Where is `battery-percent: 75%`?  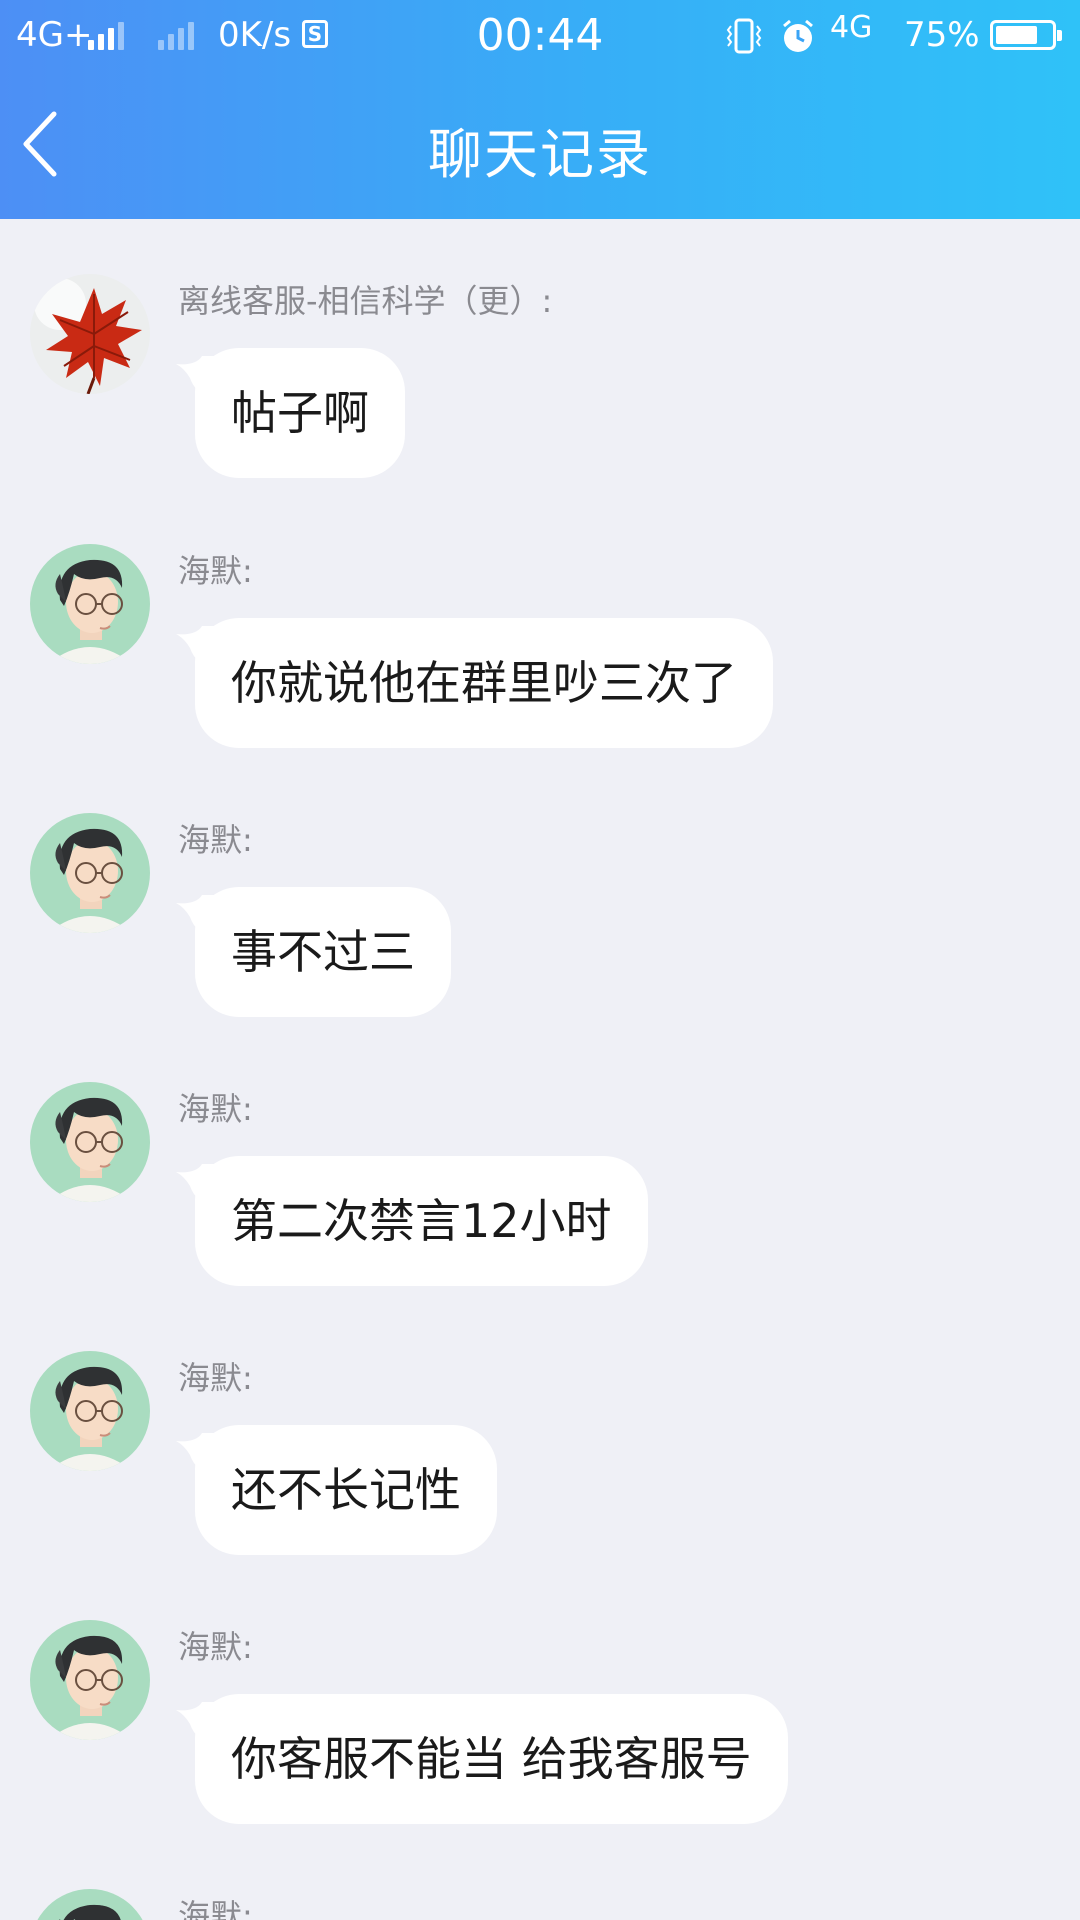 battery-percent: 75% is located at coordinates (942, 35).